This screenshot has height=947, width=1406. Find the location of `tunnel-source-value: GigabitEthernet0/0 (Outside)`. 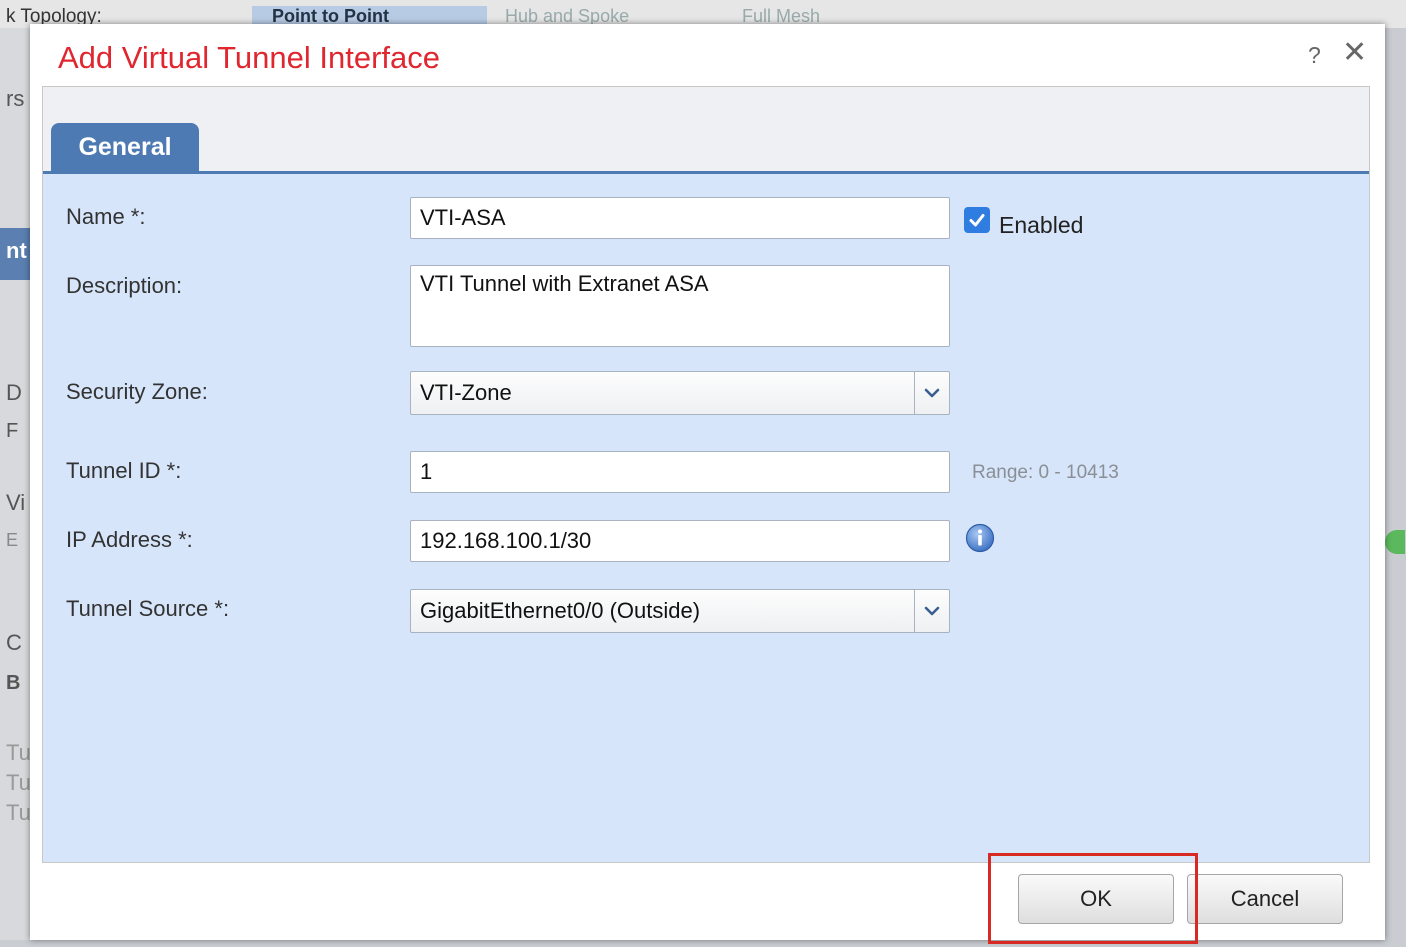

tunnel-source-value: GigabitEthernet0/0 (Outside) is located at coordinates (560, 610).